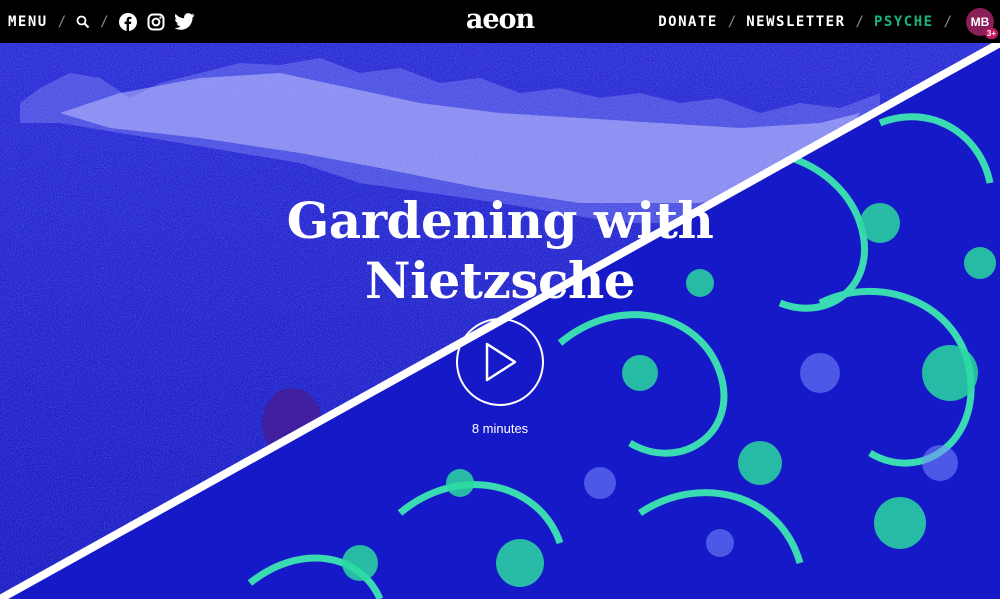 This screenshot has width=1000, height=599. I want to click on facebook-icon, so click(127, 21).